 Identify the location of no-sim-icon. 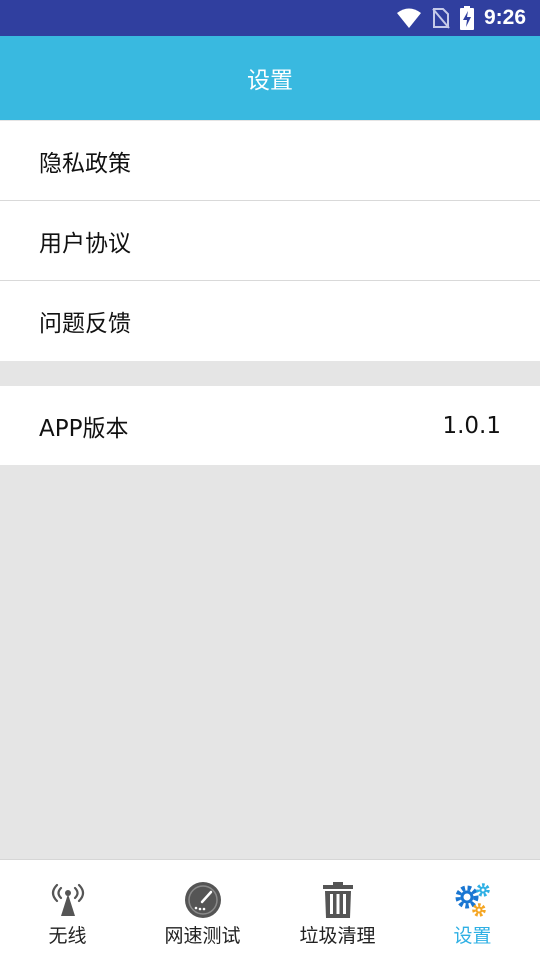
(441, 18).